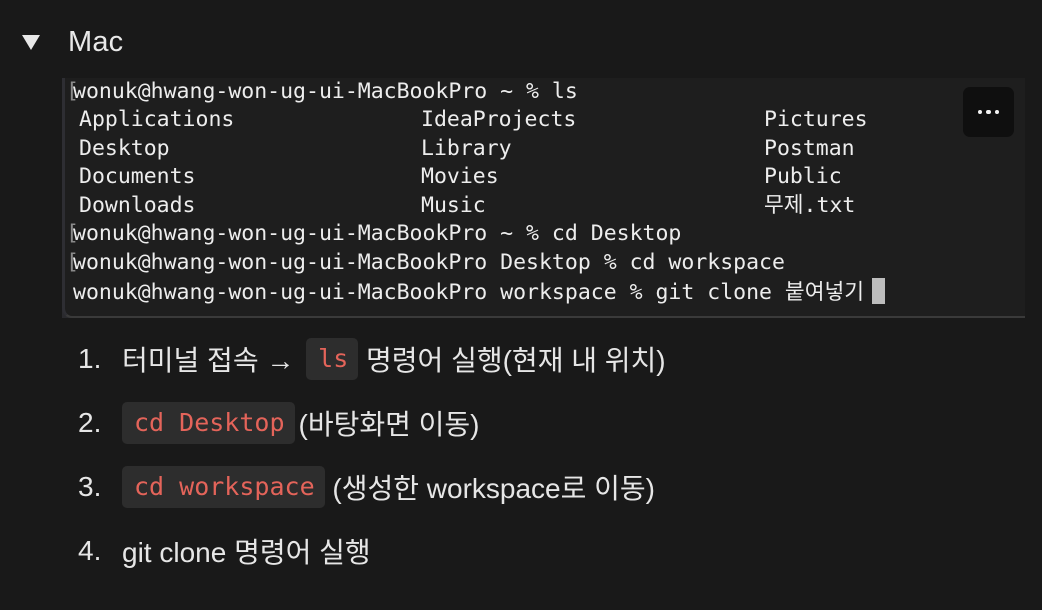 The height and width of the screenshot is (610, 1042). Describe the element at coordinates (157, 119) in the screenshot. I see `ls-entry: Applications` at that location.